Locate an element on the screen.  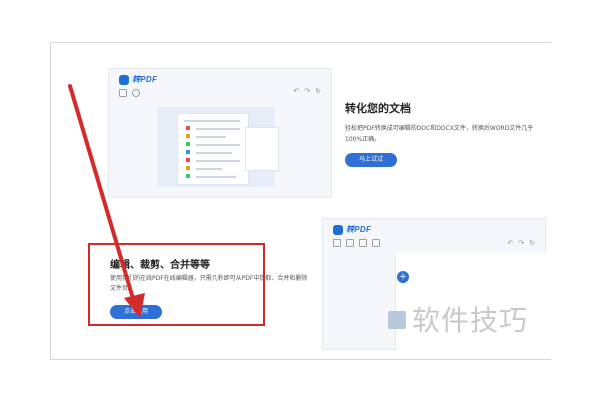
watermark: 软件技巧 is located at coordinates (468, 320).